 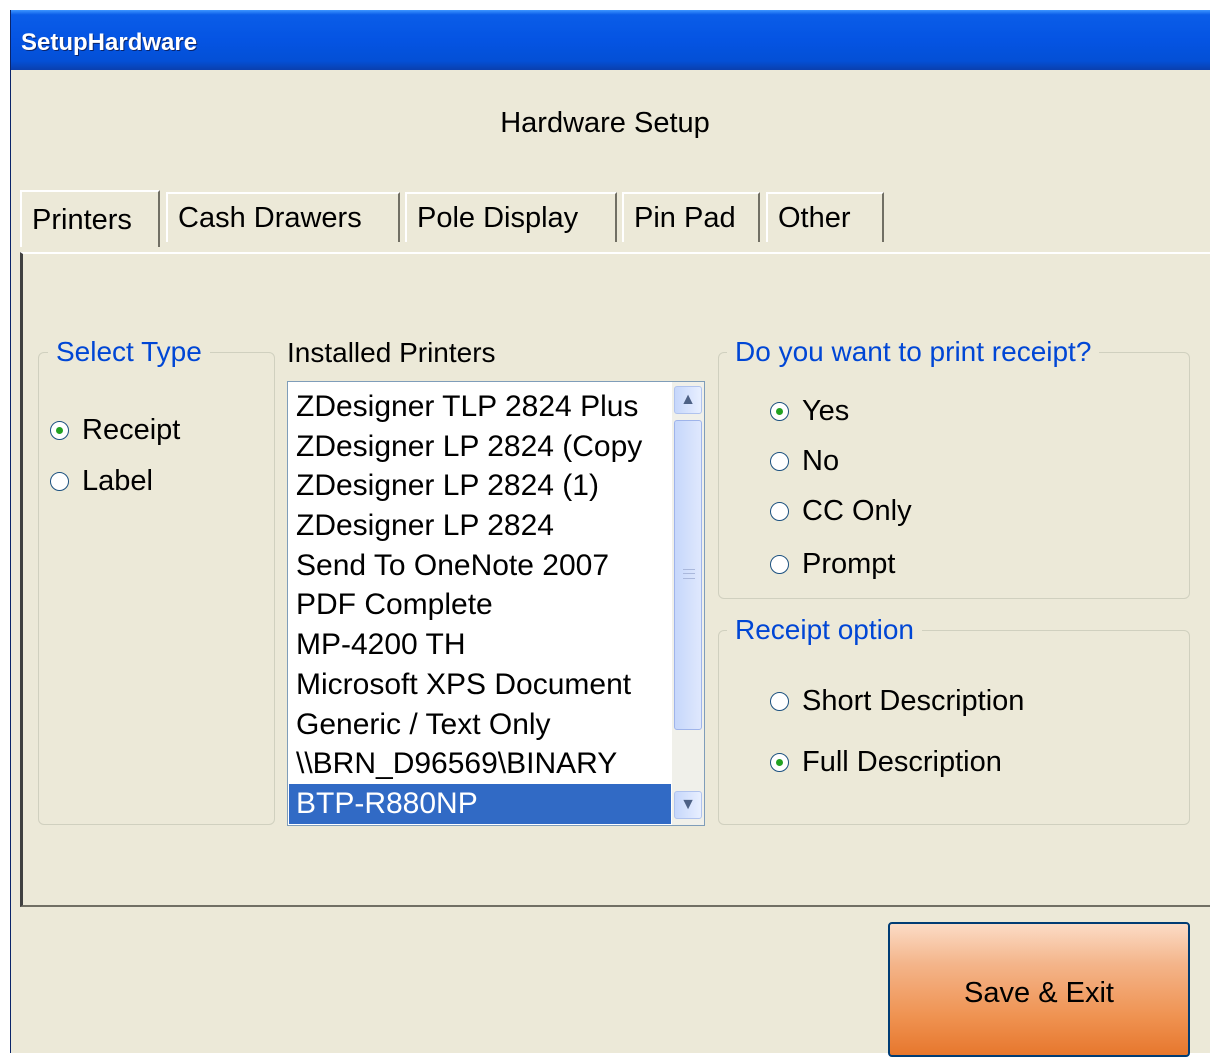 I want to click on printer-list-item: MP-4200 TH, so click(x=480, y=645).